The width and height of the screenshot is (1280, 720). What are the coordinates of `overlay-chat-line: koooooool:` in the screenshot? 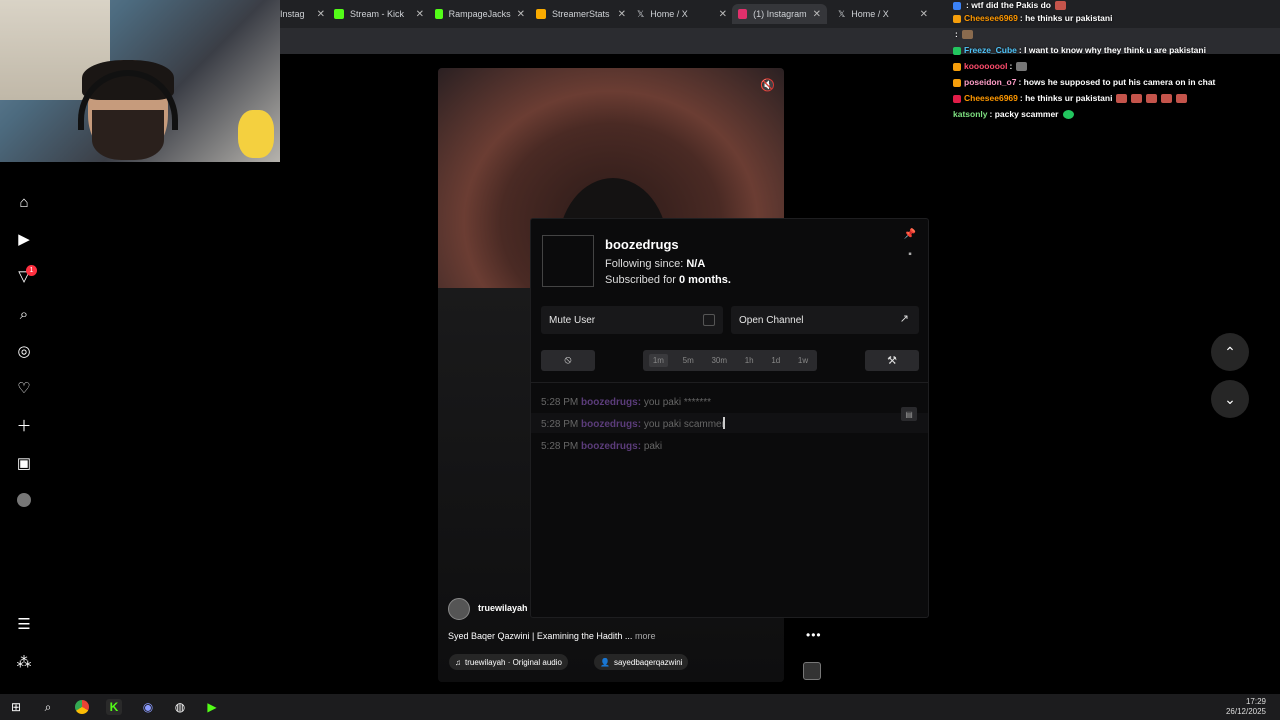 It's located at (990, 66).